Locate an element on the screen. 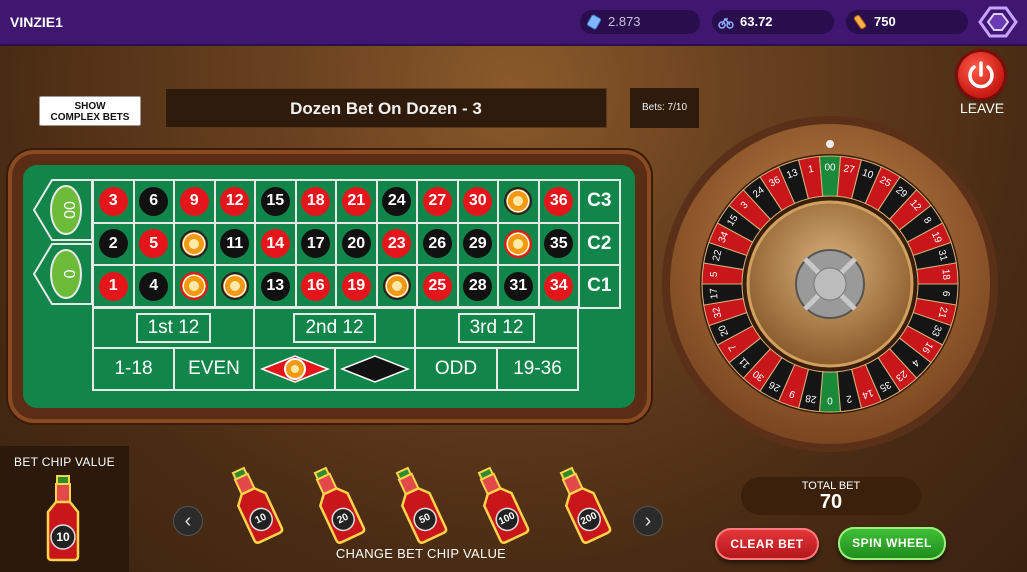 The width and height of the screenshot is (1027, 572). chip-option-20: 20 is located at coordinates (335, 504).